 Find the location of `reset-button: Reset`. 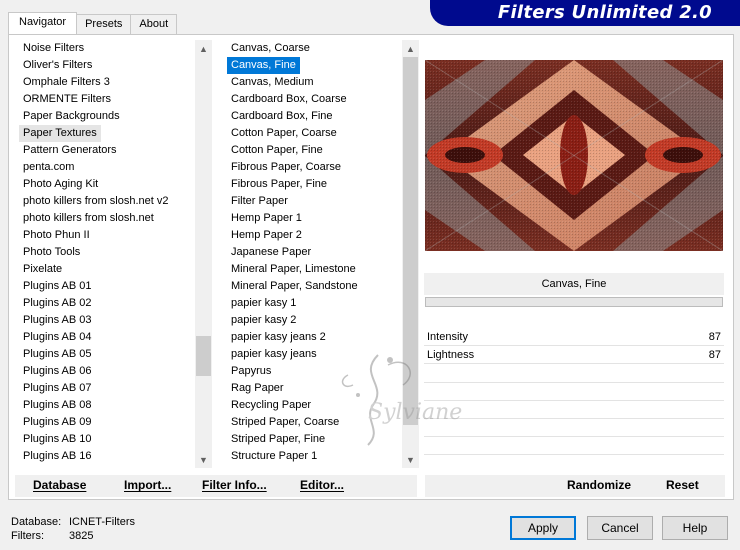

reset-button: Reset is located at coordinates (682, 485).